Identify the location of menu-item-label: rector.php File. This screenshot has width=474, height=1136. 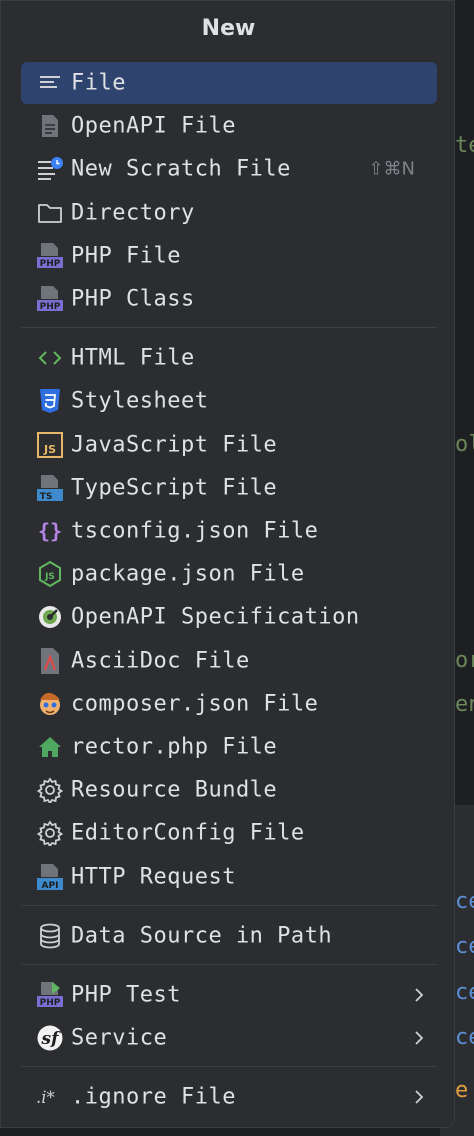
(174, 747).